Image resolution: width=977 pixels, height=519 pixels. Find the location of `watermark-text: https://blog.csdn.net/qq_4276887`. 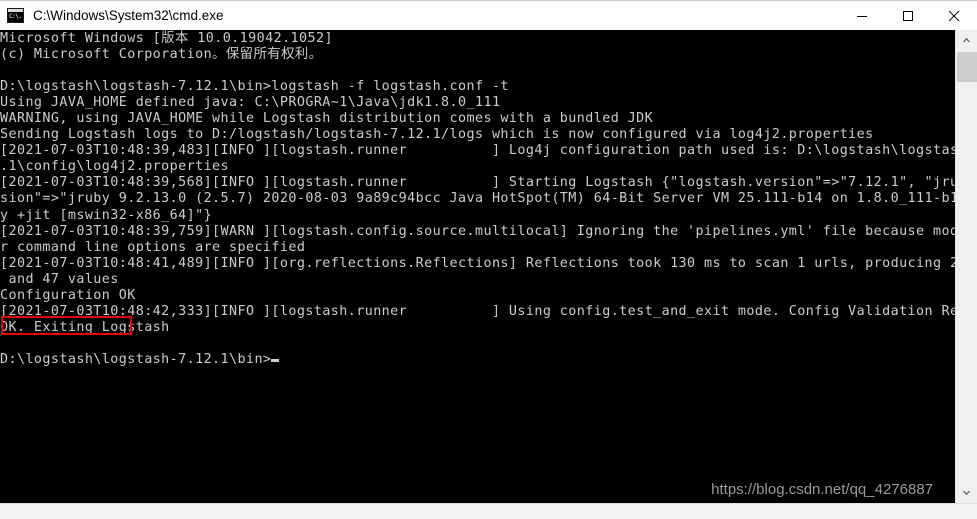

watermark-text: https://blog.csdn.net/qq_4276887 is located at coordinates (822, 489).